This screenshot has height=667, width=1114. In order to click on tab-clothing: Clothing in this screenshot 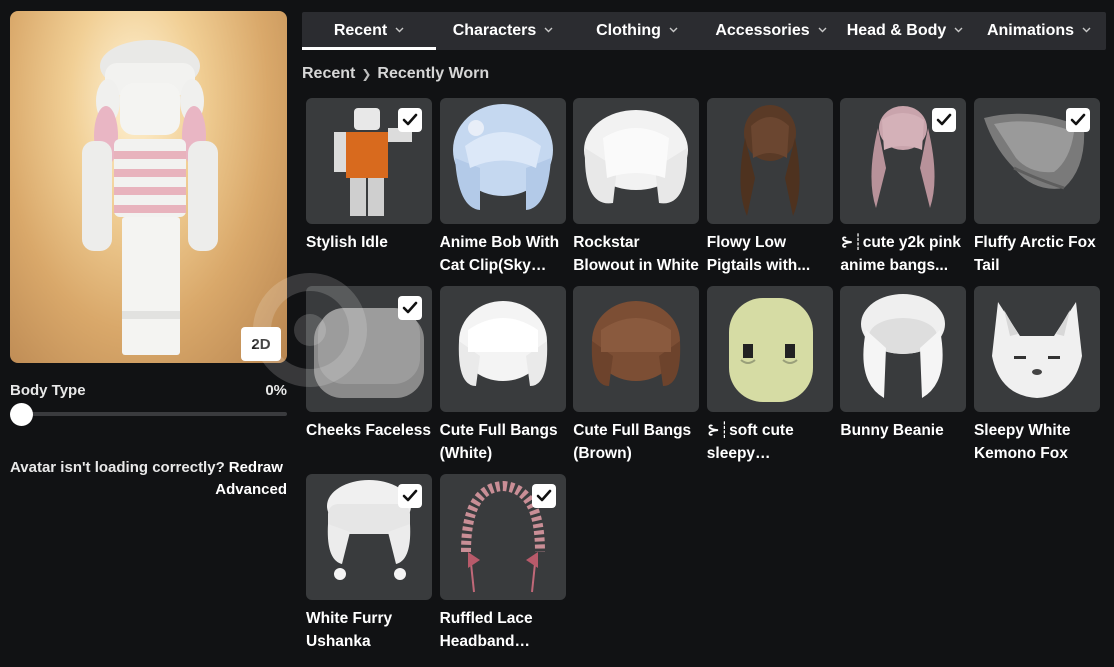, I will do `click(637, 31)`.